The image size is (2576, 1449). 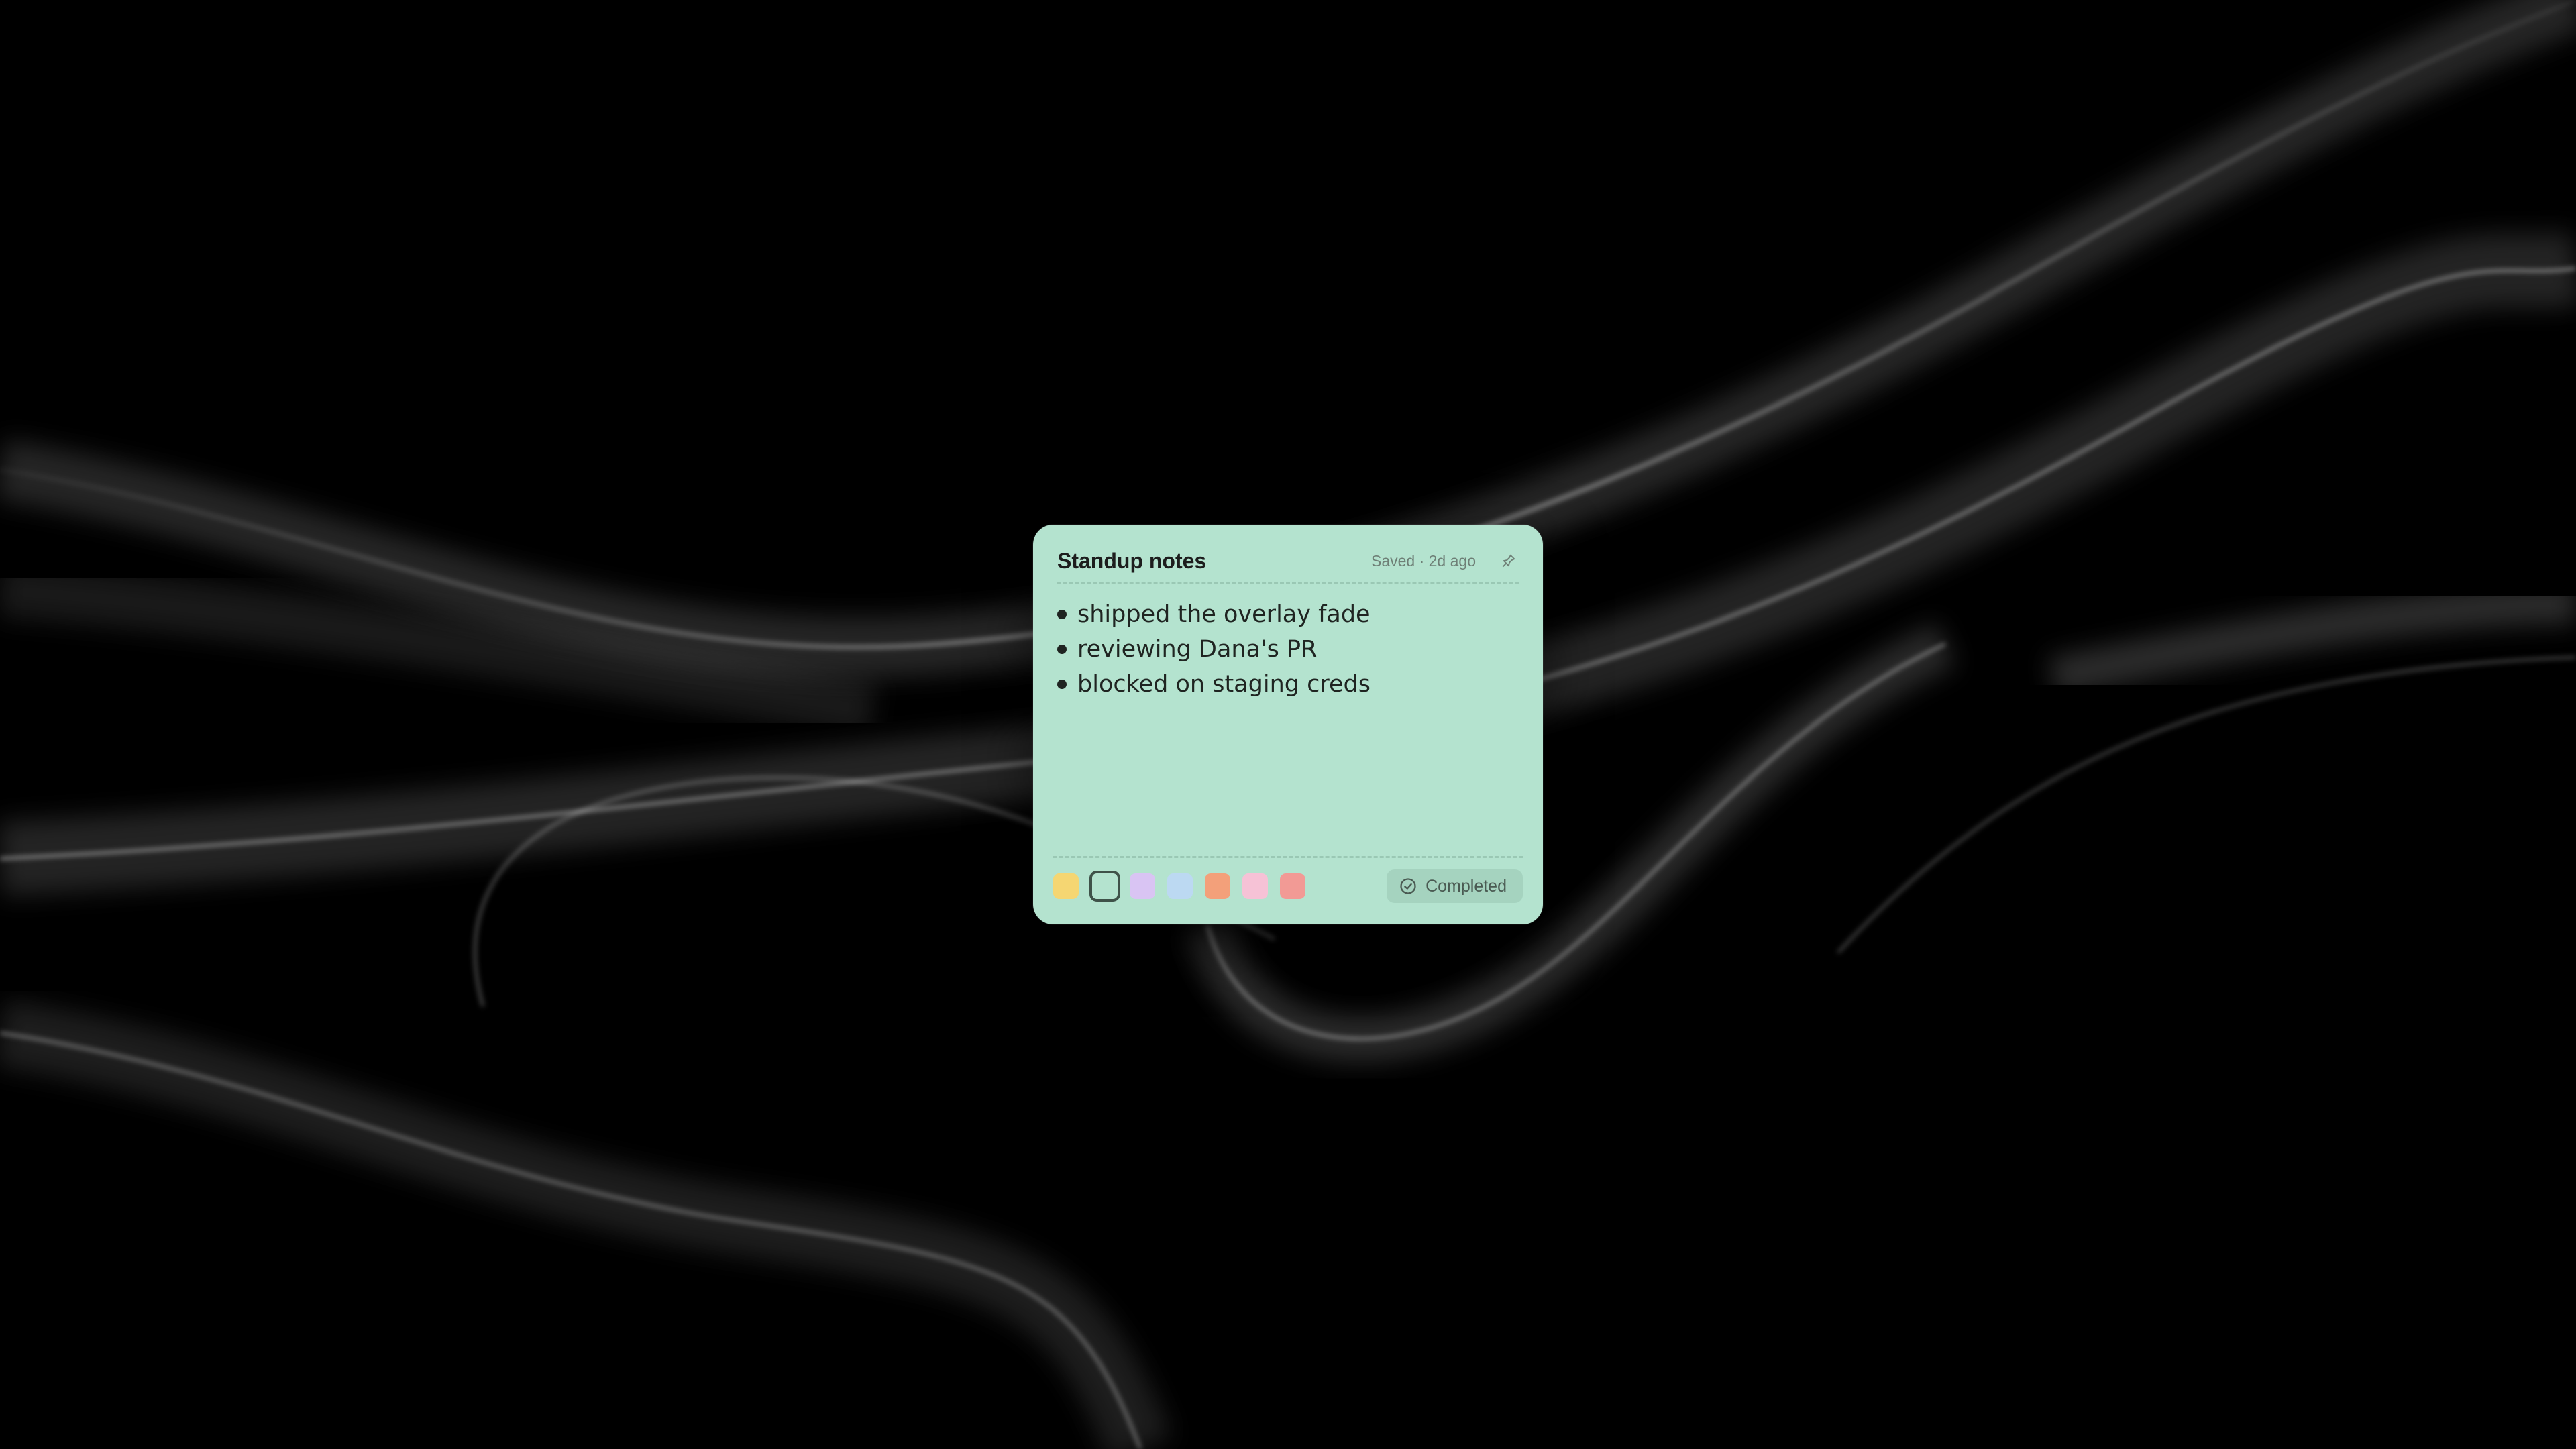 I want to click on note-footer: Completed, so click(x=1288, y=885).